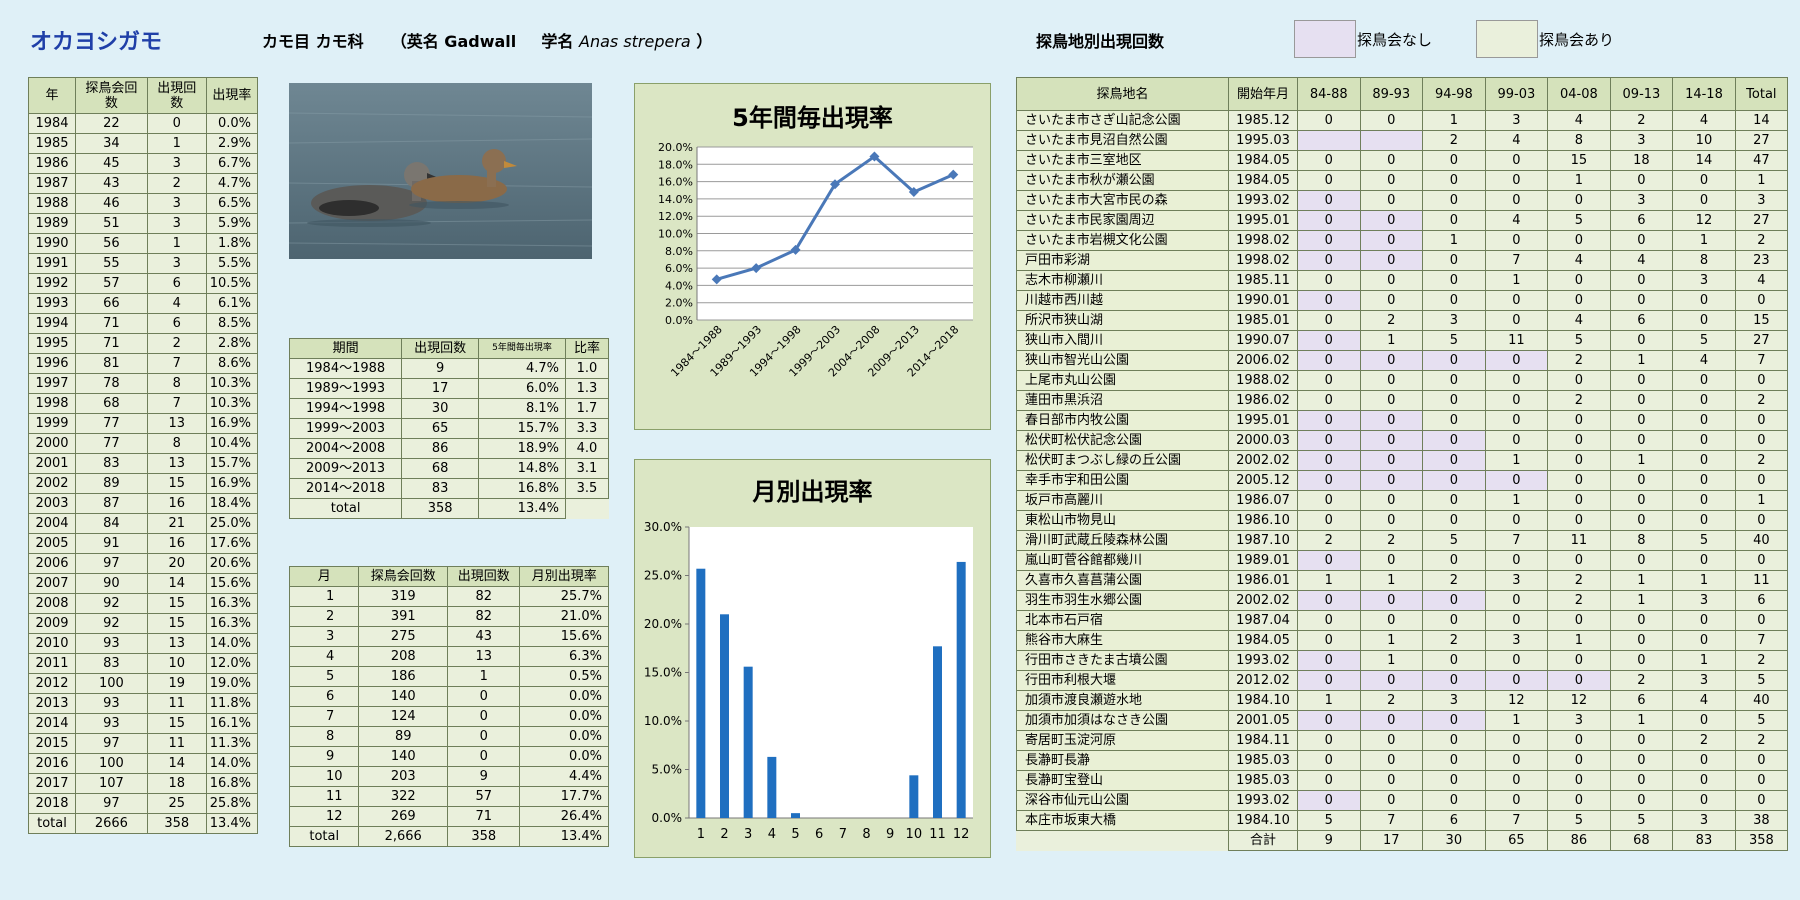 This screenshot has height=900, width=1800. I want to click on period-table-row: 1999～2003 65 15.7% 3.3, so click(449, 428).